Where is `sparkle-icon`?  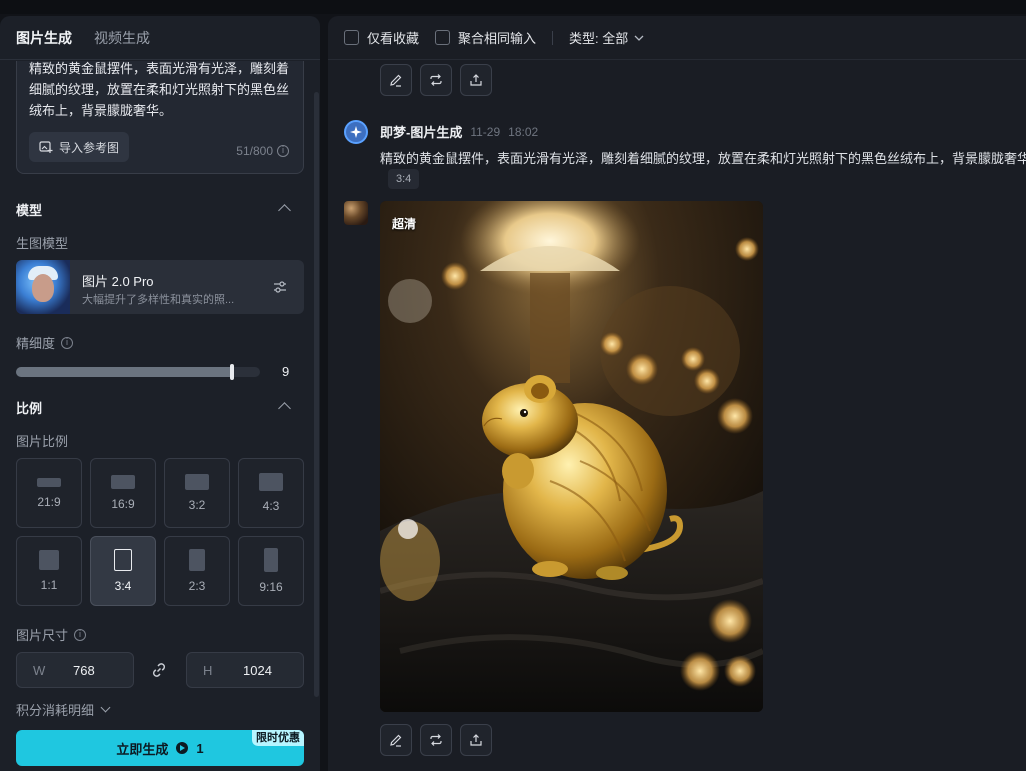
sparkle-icon is located at coordinates (356, 132).